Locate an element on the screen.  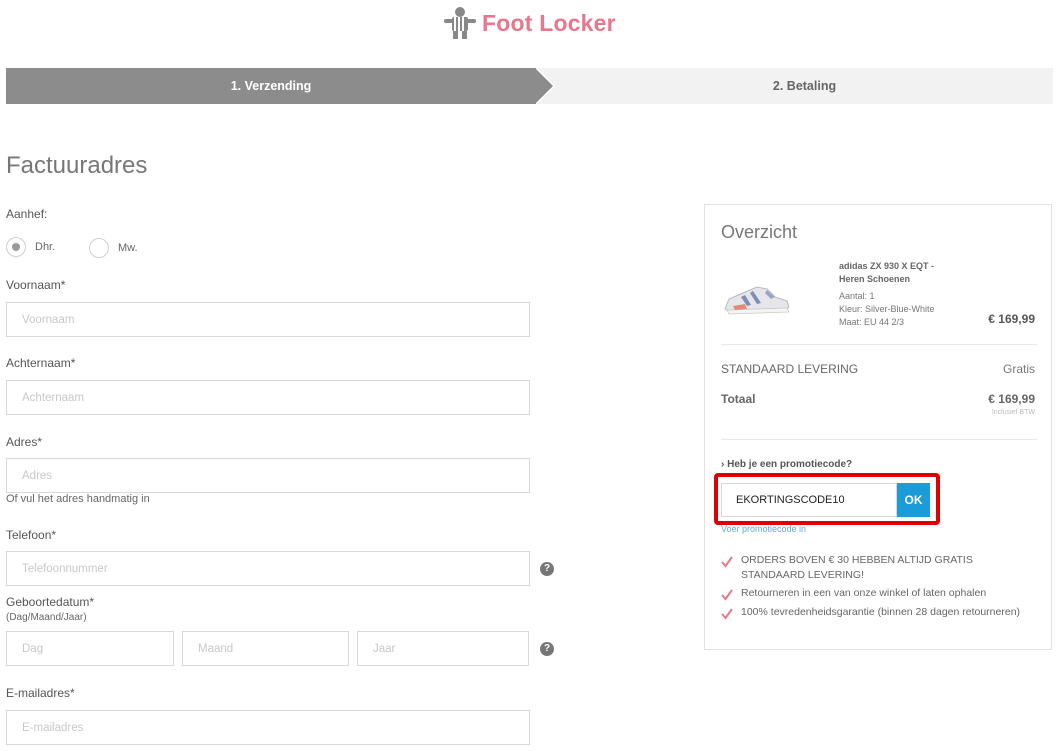
address-field is located at coordinates (268, 475).